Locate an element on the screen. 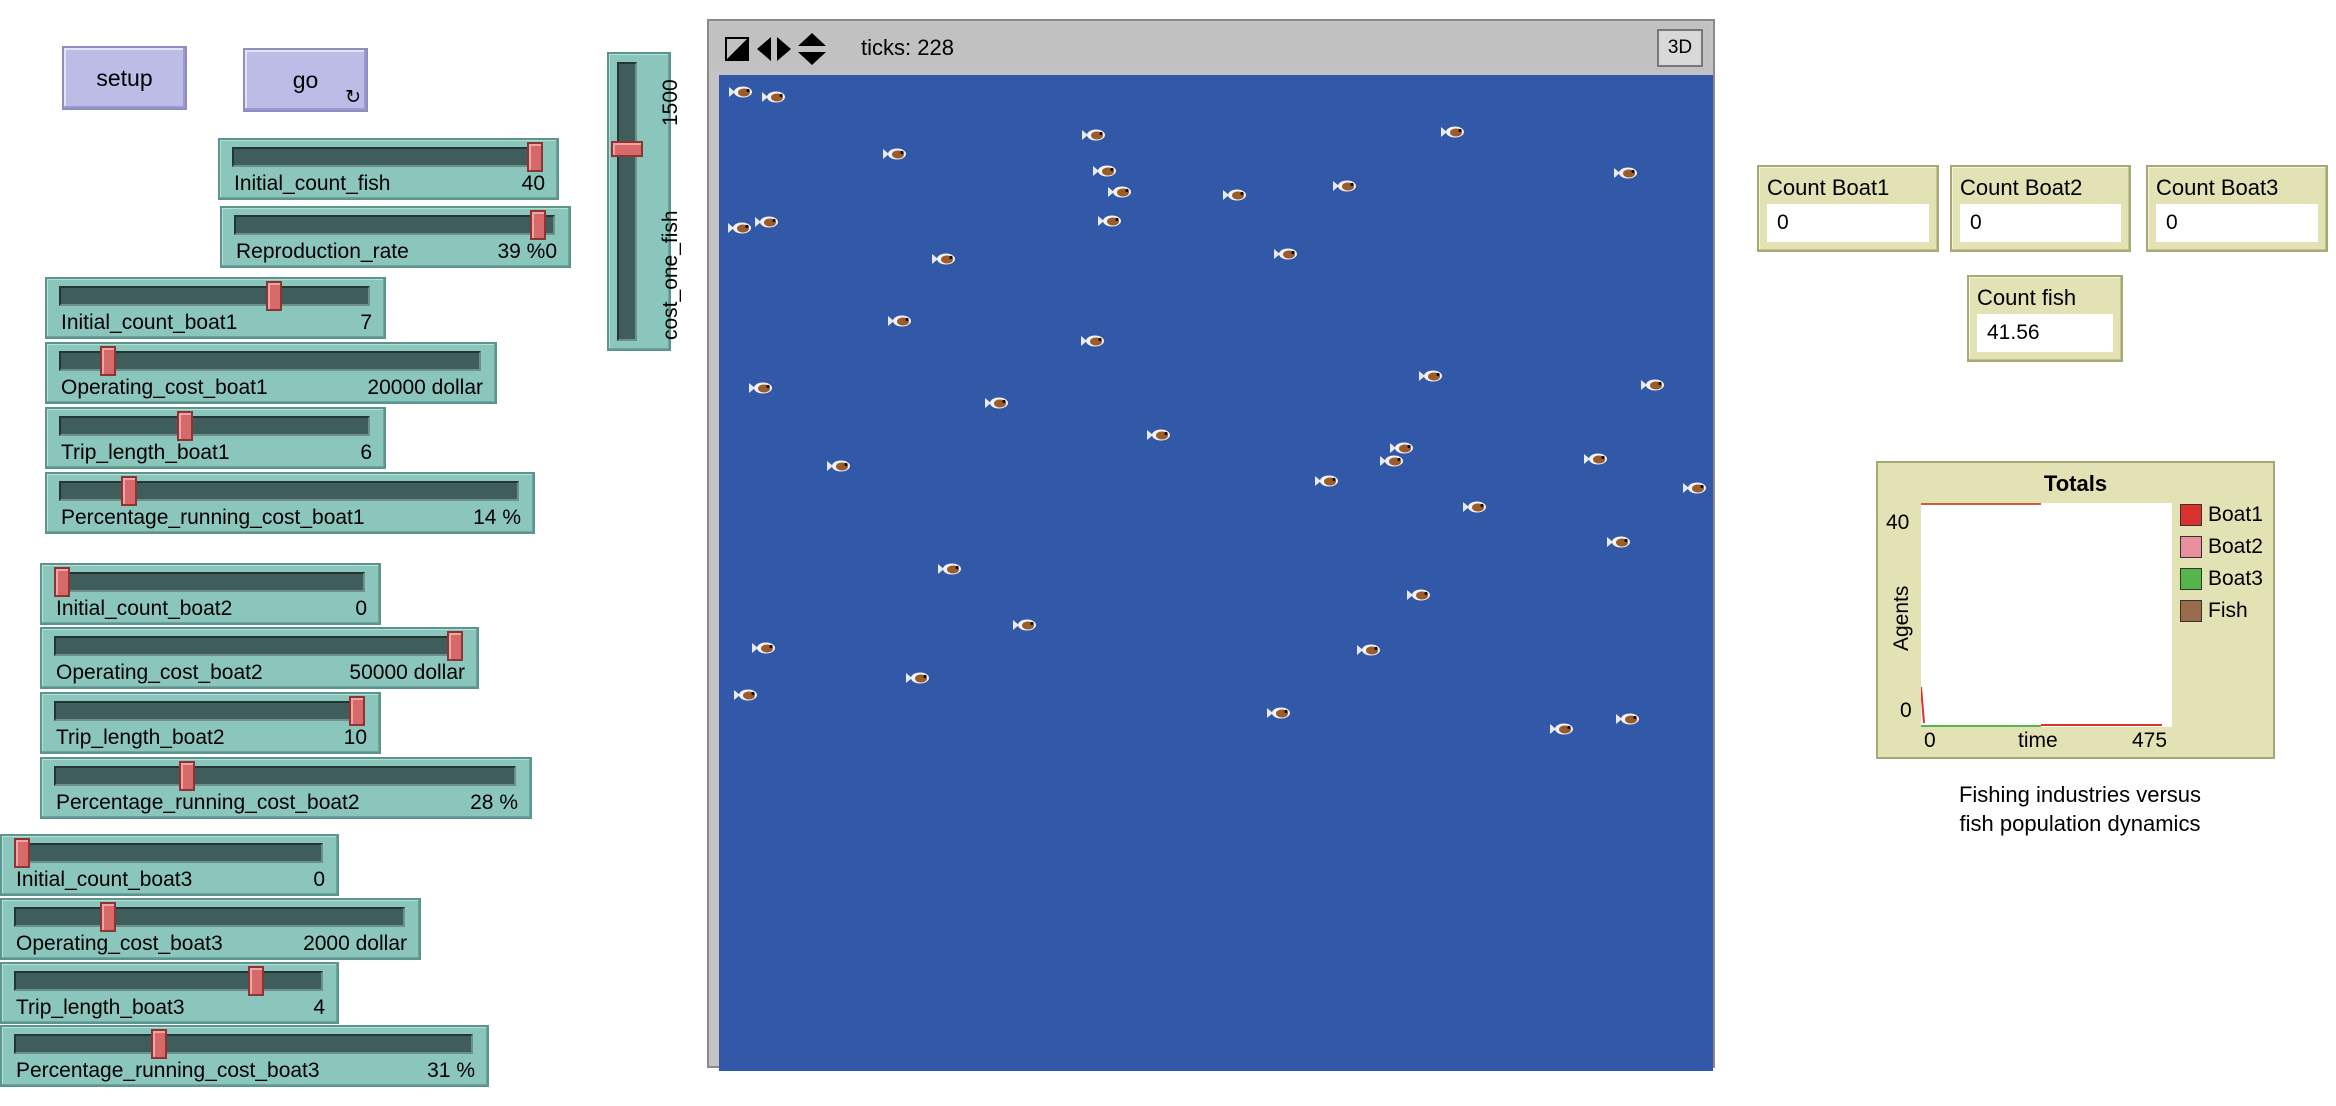  slider-value: 7 is located at coordinates (366, 322).